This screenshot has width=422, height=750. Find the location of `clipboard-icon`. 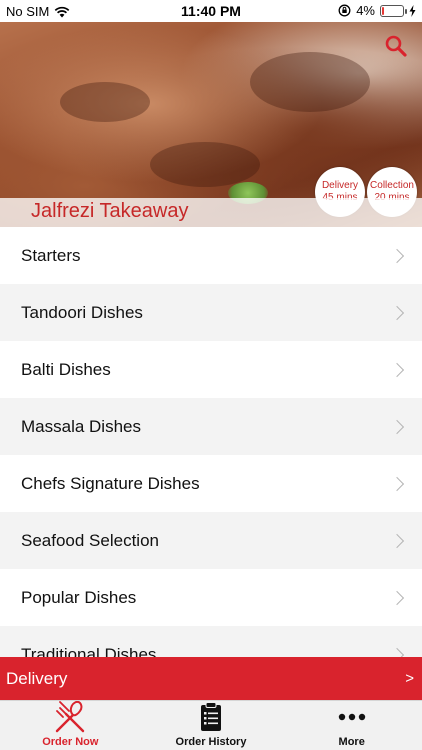

clipboard-icon is located at coordinates (211, 717).